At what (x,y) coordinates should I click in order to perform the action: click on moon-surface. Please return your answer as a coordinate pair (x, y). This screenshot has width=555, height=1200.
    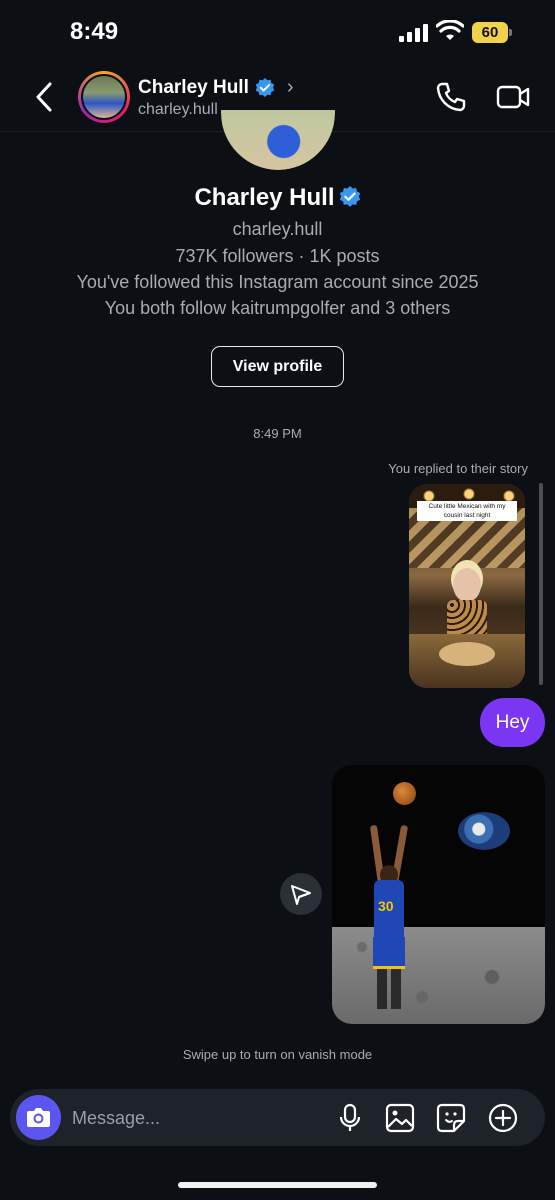
    Looking at the image, I should click on (438, 975).